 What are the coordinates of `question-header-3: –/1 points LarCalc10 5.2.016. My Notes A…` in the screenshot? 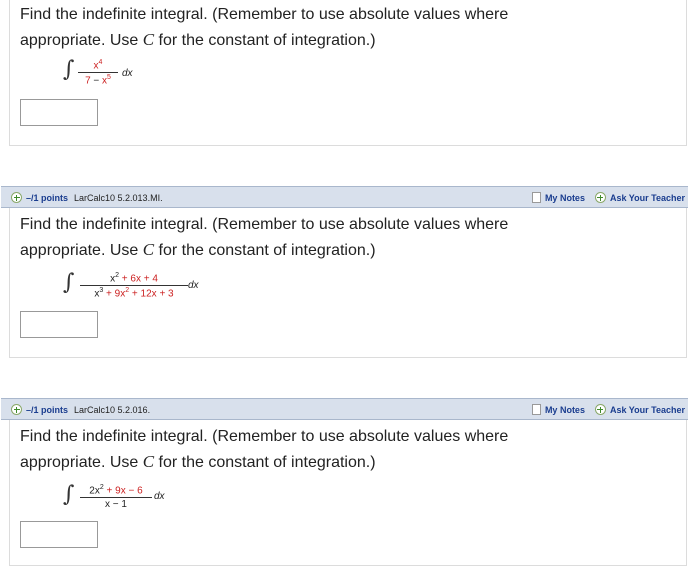 It's located at (344, 409).